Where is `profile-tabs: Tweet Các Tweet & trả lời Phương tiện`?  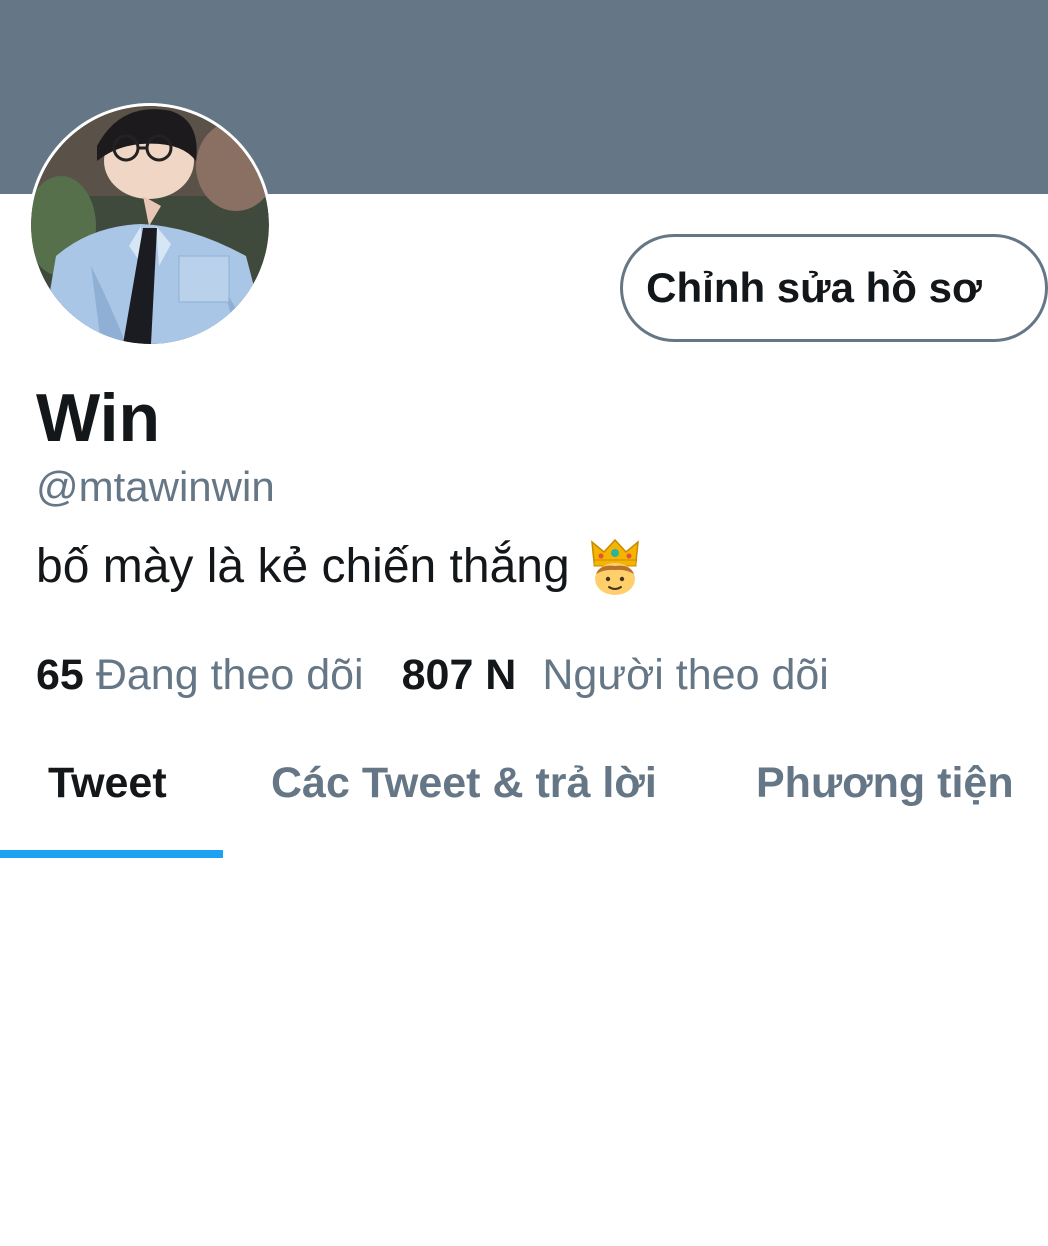 profile-tabs: Tweet Các Tweet & trả lời Phương tiện is located at coordinates (524, 794).